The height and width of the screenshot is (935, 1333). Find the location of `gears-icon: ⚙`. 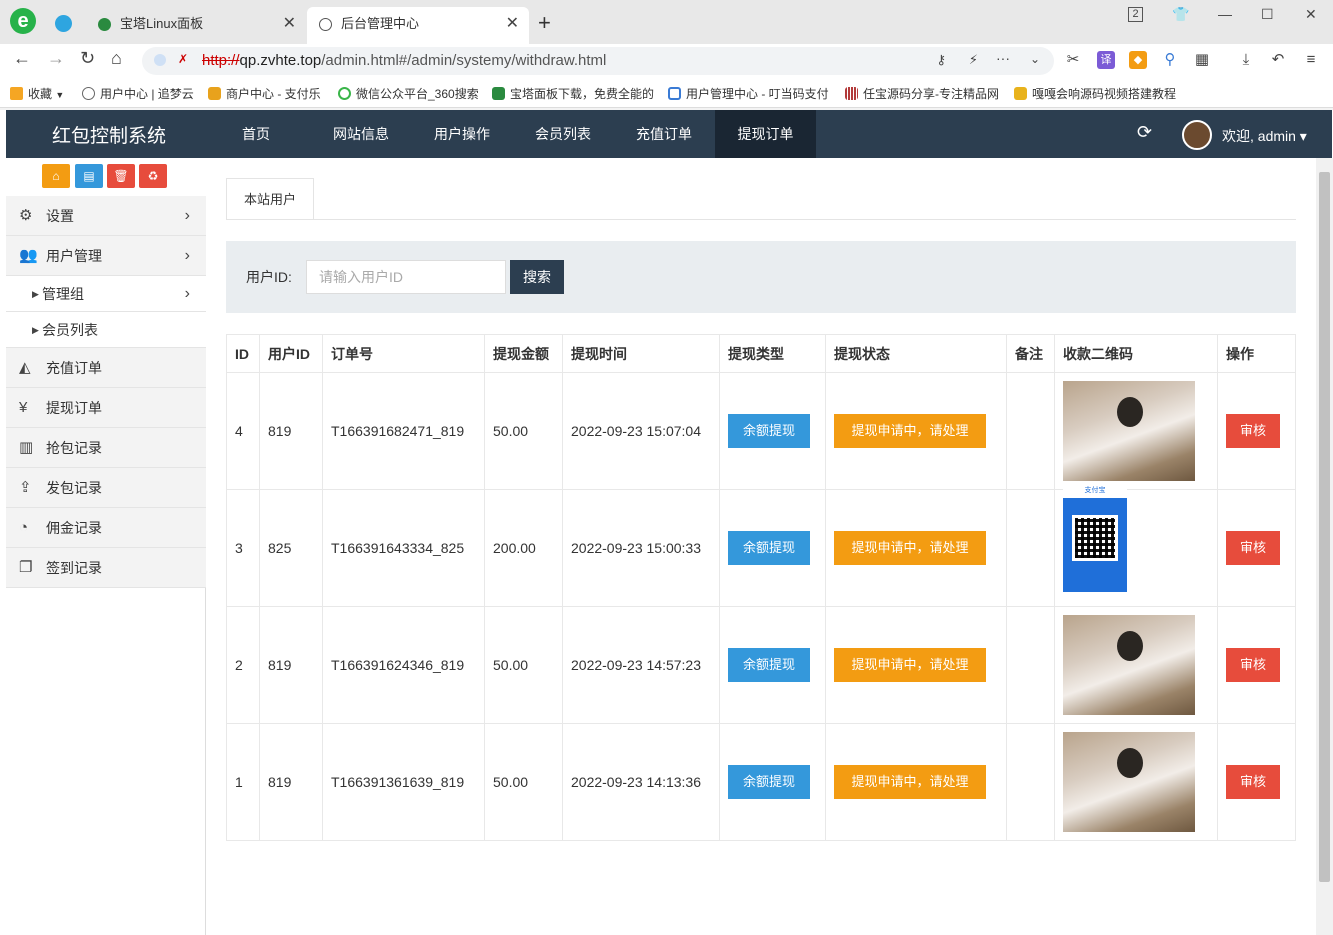

gears-icon: ⚙ is located at coordinates (26, 215).